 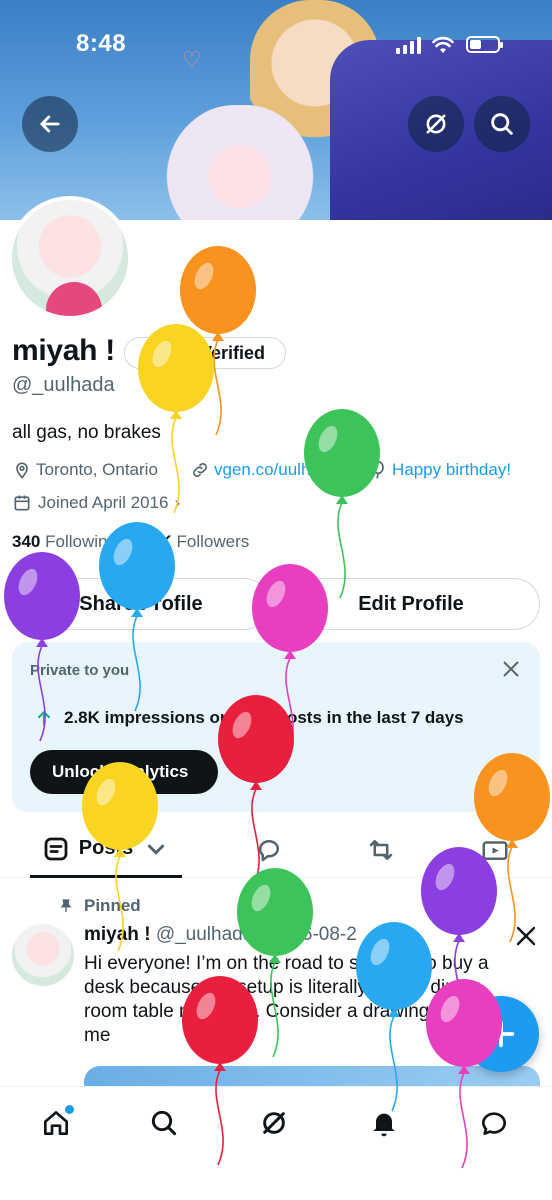 What do you see at coordinates (130, 542) in the screenshot?
I see `follow-counts: 340 Following 2.6K Followers` at bounding box center [130, 542].